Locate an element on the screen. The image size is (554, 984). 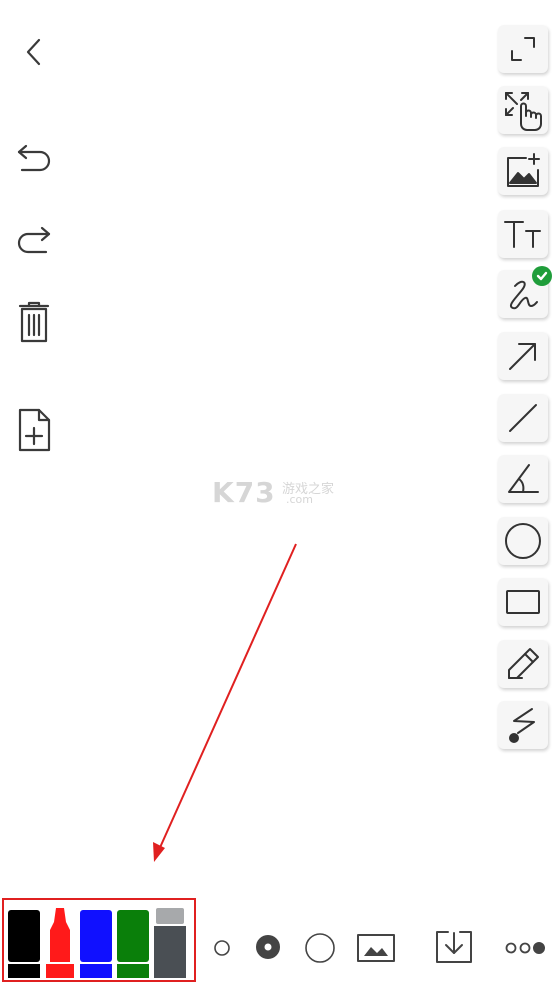
more-icon is located at coordinates (525, 948).